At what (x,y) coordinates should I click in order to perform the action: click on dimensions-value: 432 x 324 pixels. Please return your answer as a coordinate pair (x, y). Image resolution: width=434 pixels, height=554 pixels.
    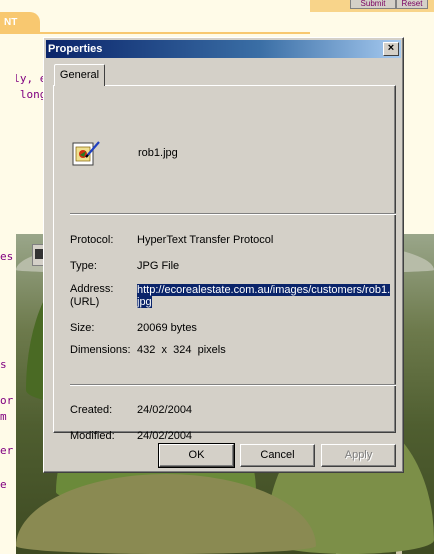
    Looking at the image, I should click on (181, 350).